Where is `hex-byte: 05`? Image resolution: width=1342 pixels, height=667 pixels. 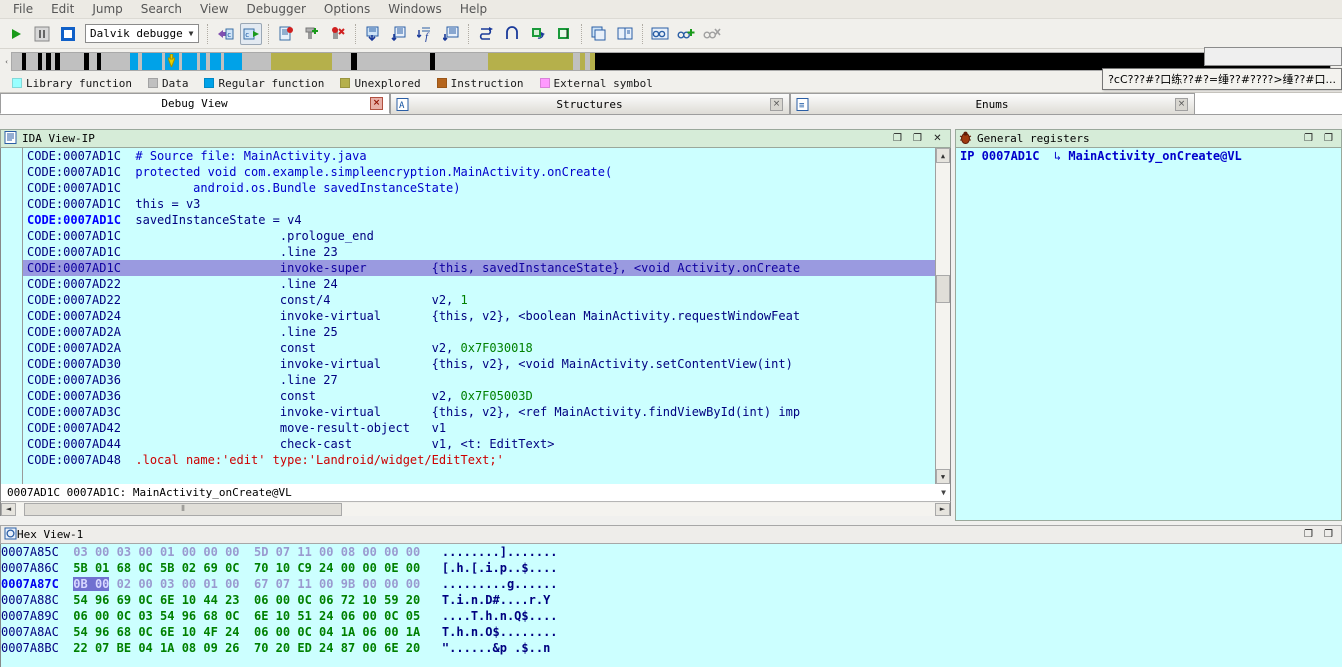 hex-byte: 05 is located at coordinates (413, 616).